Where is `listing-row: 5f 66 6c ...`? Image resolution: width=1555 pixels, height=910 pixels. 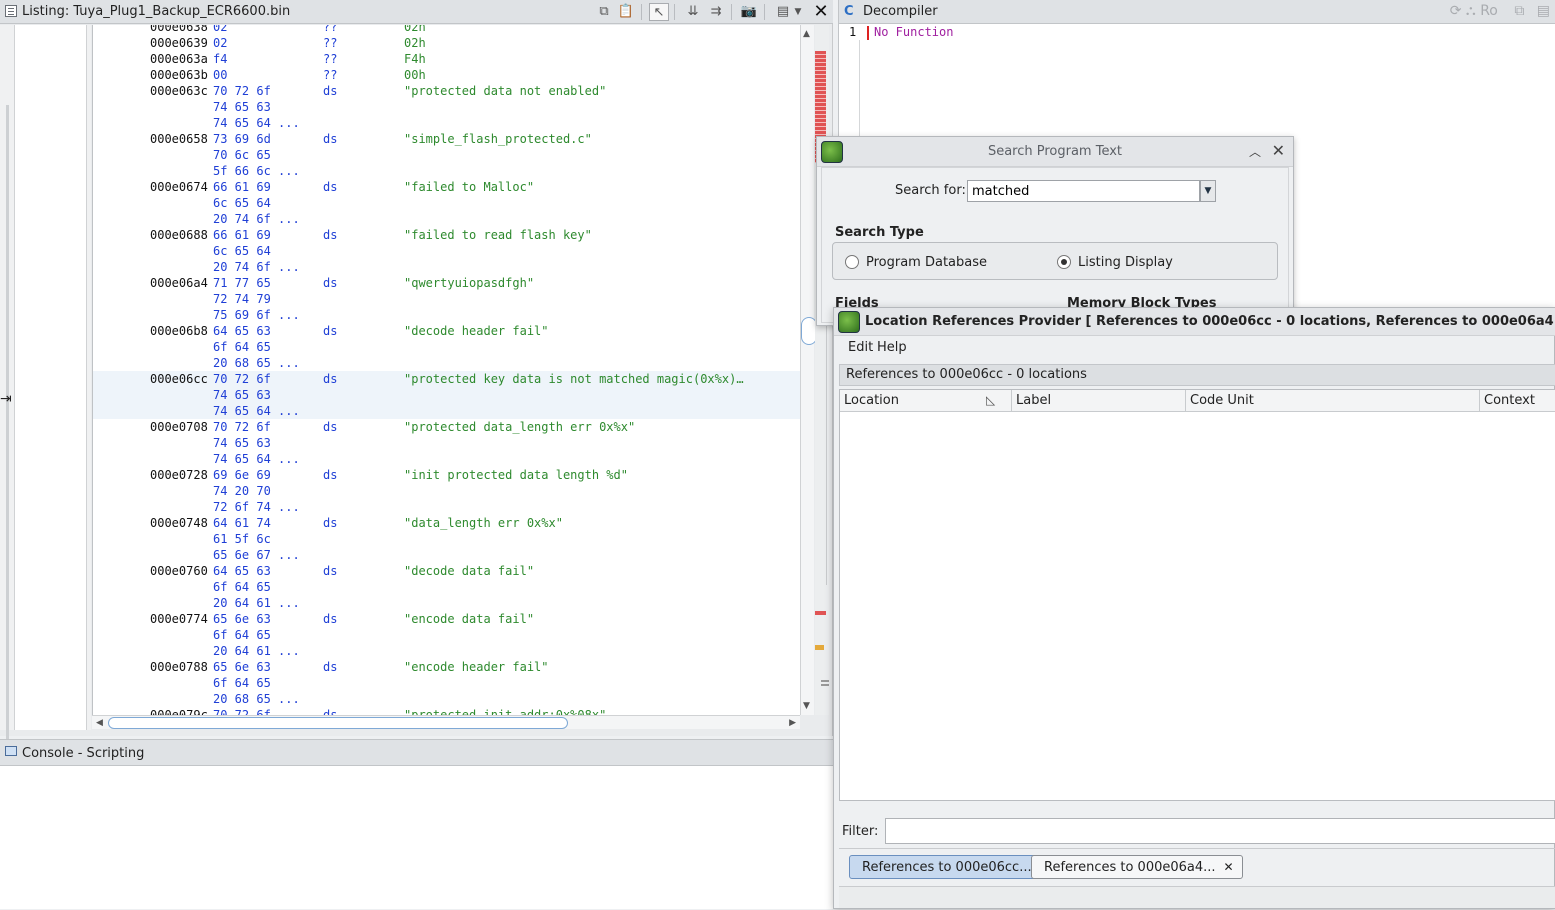
listing-row: 5f 66 6c ... is located at coordinates (446, 171).